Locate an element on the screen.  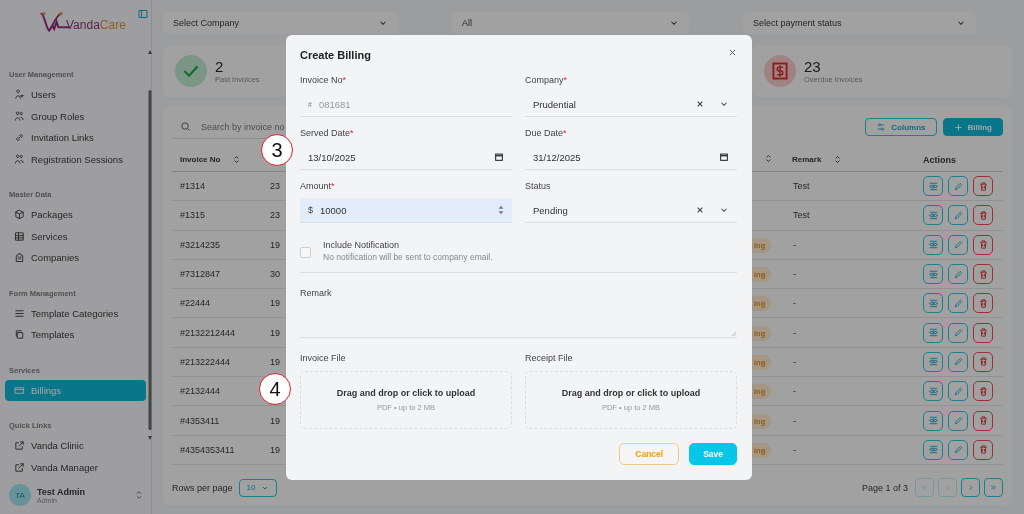
column-header: Invoice No is located at coordinates (200, 159).